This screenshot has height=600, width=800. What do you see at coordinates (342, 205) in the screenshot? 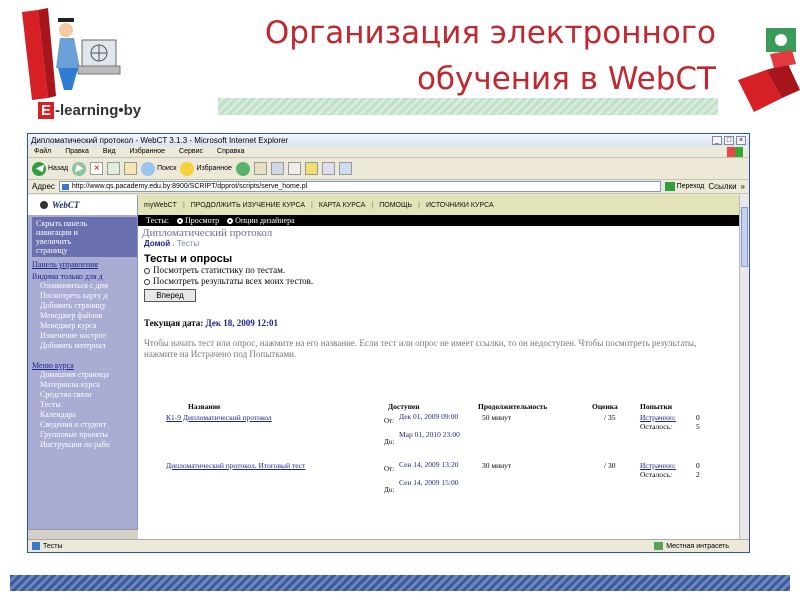
I see `nav-course-map: КАРТА КУРСА` at bounding box center [342, 205].